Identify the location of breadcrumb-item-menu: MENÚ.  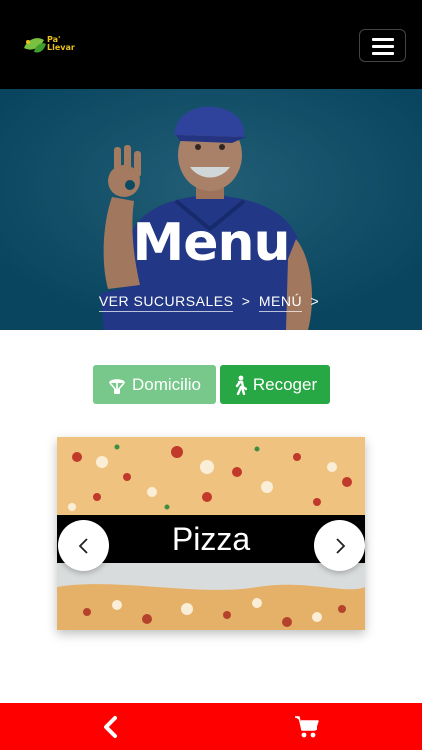
(280, 302).